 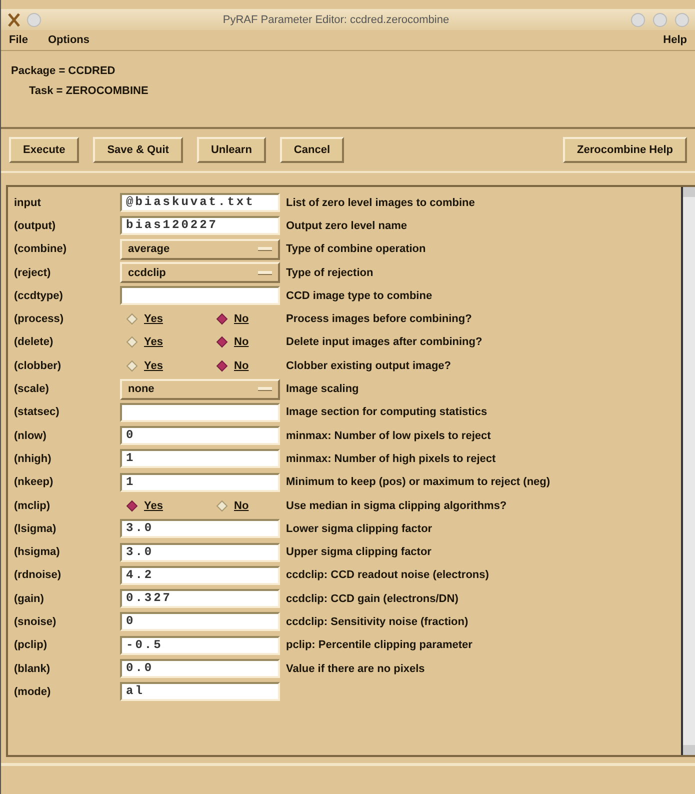 I want to click on parameter-description: Use median in sigma clipping algorithms?, so click(x=396, y=506).